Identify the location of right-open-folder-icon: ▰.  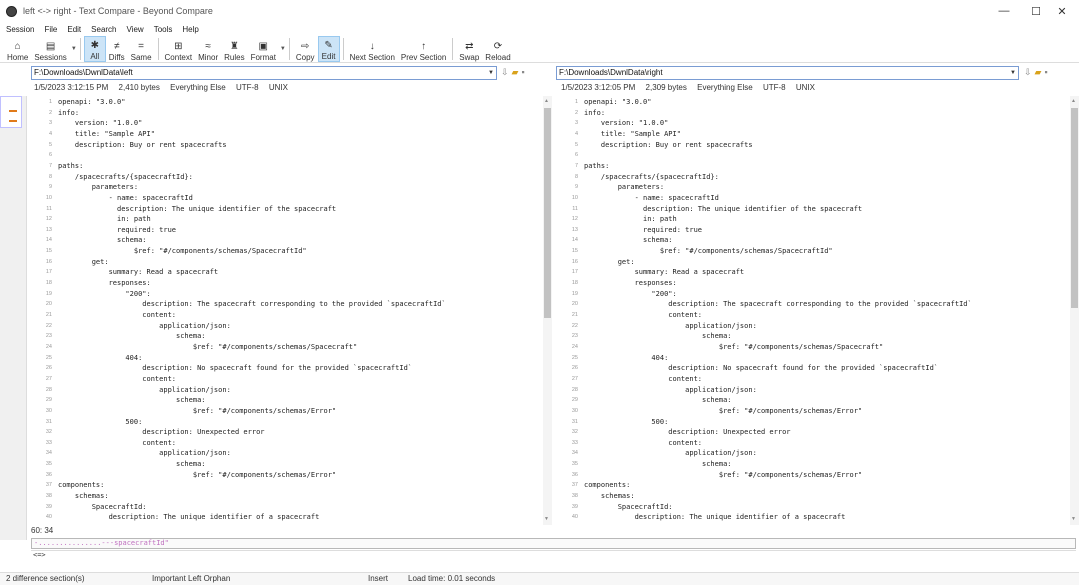
(1038, 72).